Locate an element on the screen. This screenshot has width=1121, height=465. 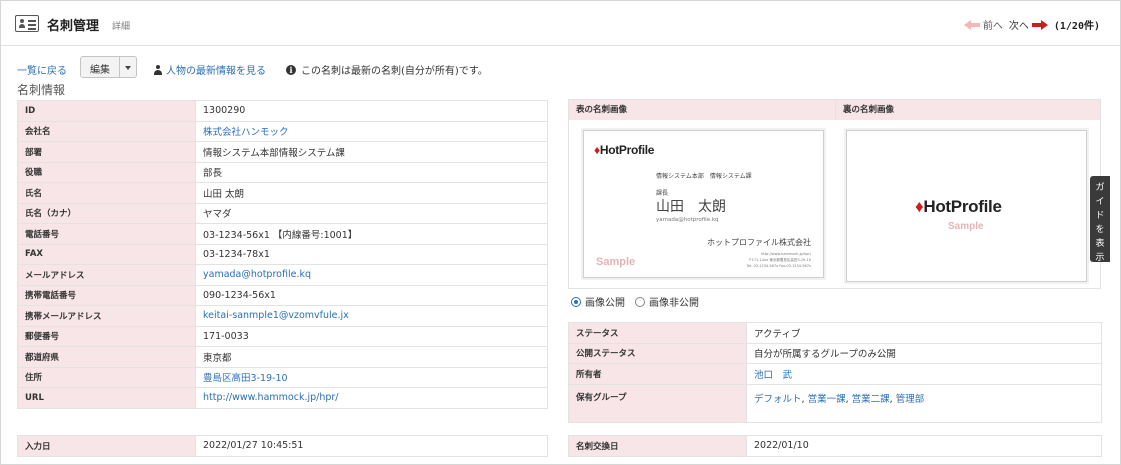
field-label: 公開ステータス is located at coordinates (657, 353).